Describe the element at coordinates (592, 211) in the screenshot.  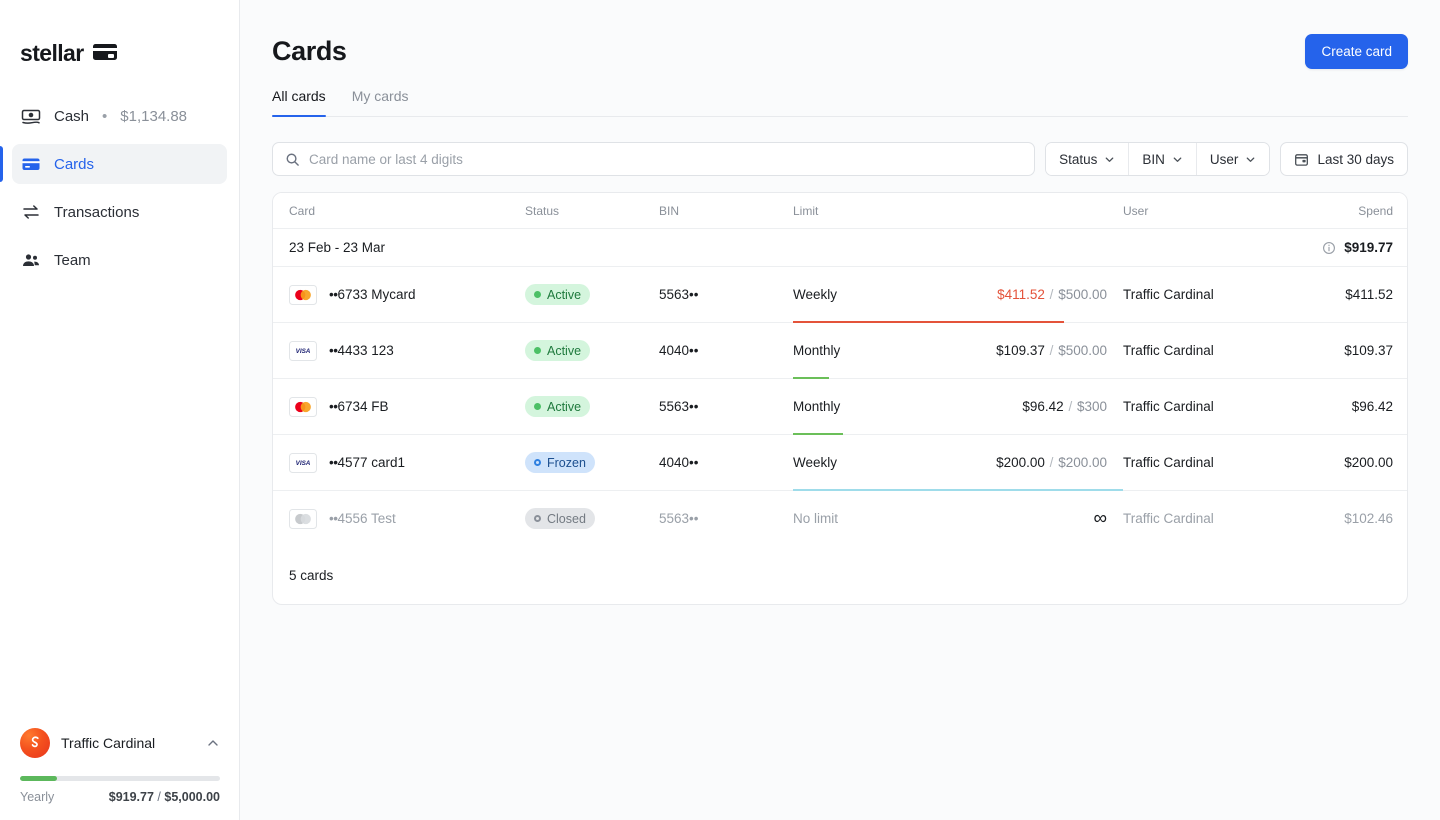
I see `column-header-status: Status` at that location.